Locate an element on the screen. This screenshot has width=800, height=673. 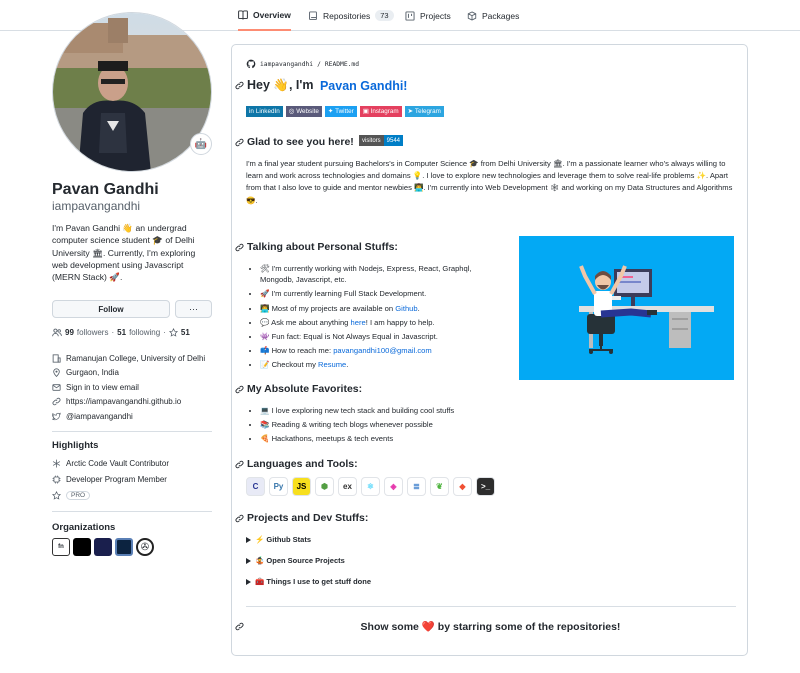
resume-link: Resume is located at coordinates (332, 364).